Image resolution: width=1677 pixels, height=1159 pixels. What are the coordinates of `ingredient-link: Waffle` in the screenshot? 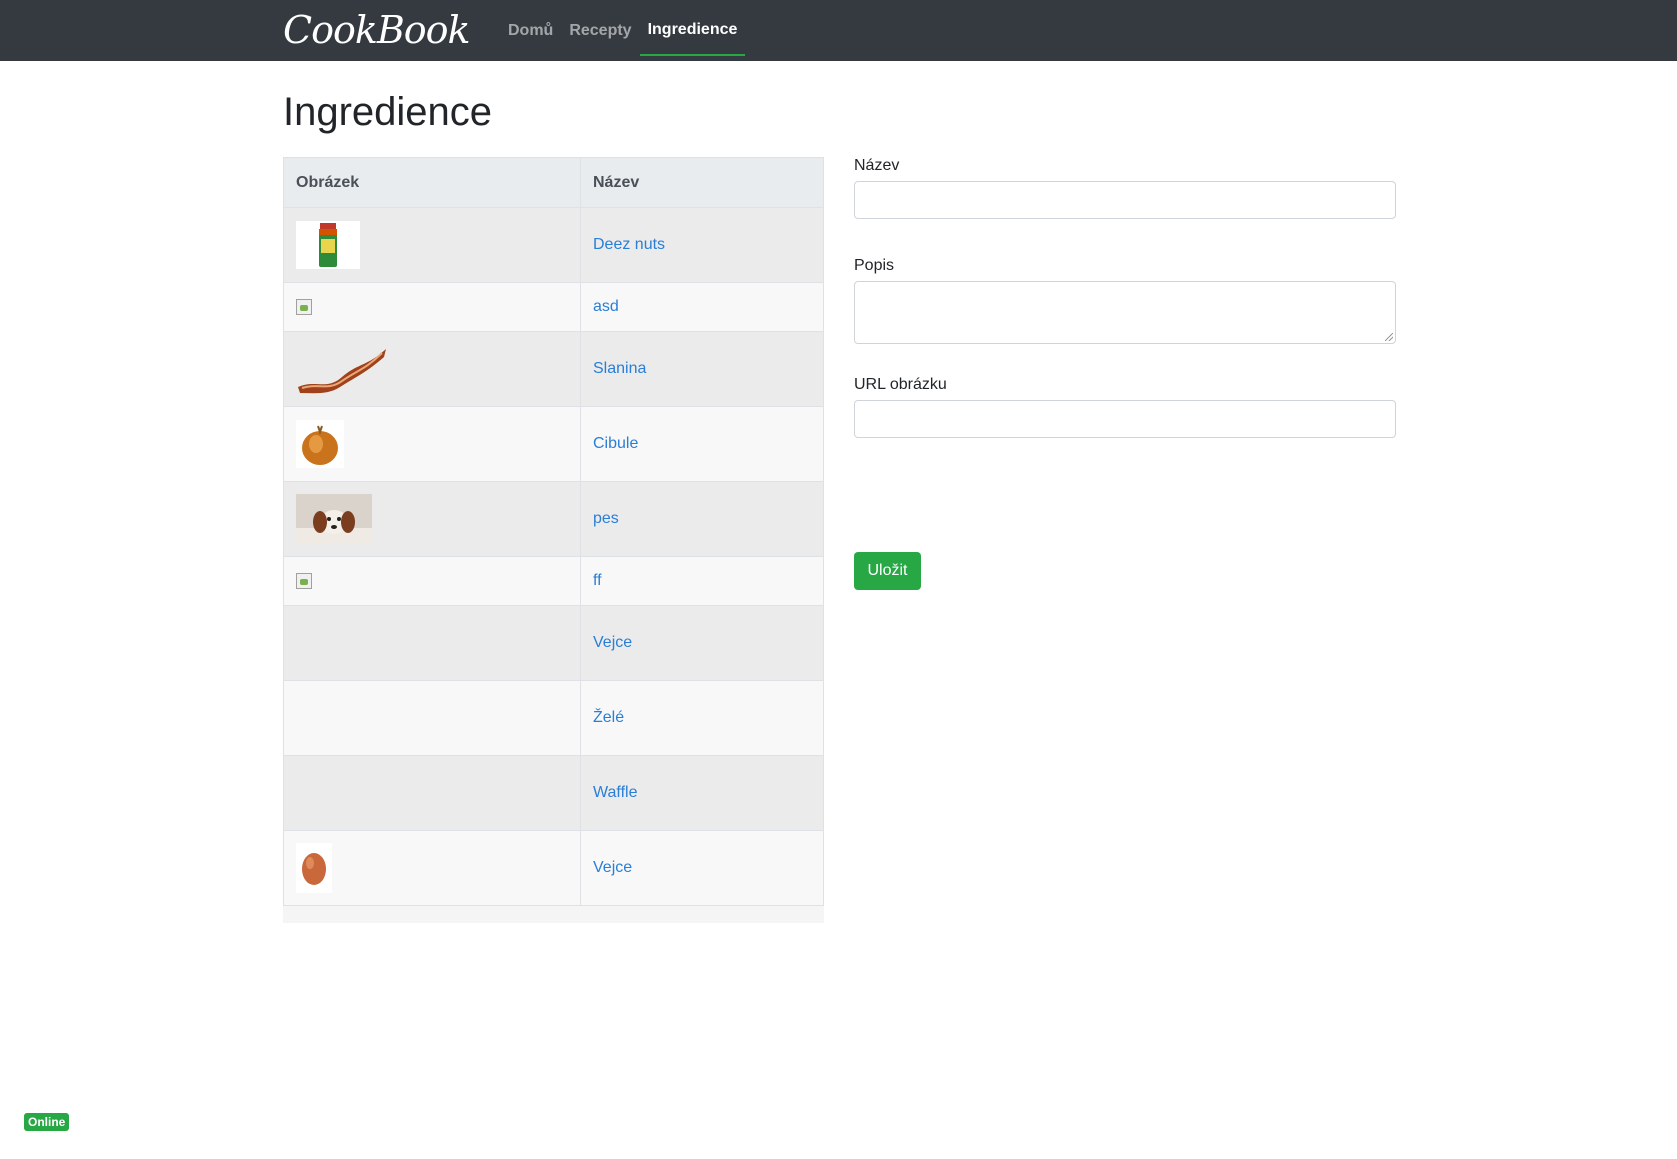 It's located at (615, 792).